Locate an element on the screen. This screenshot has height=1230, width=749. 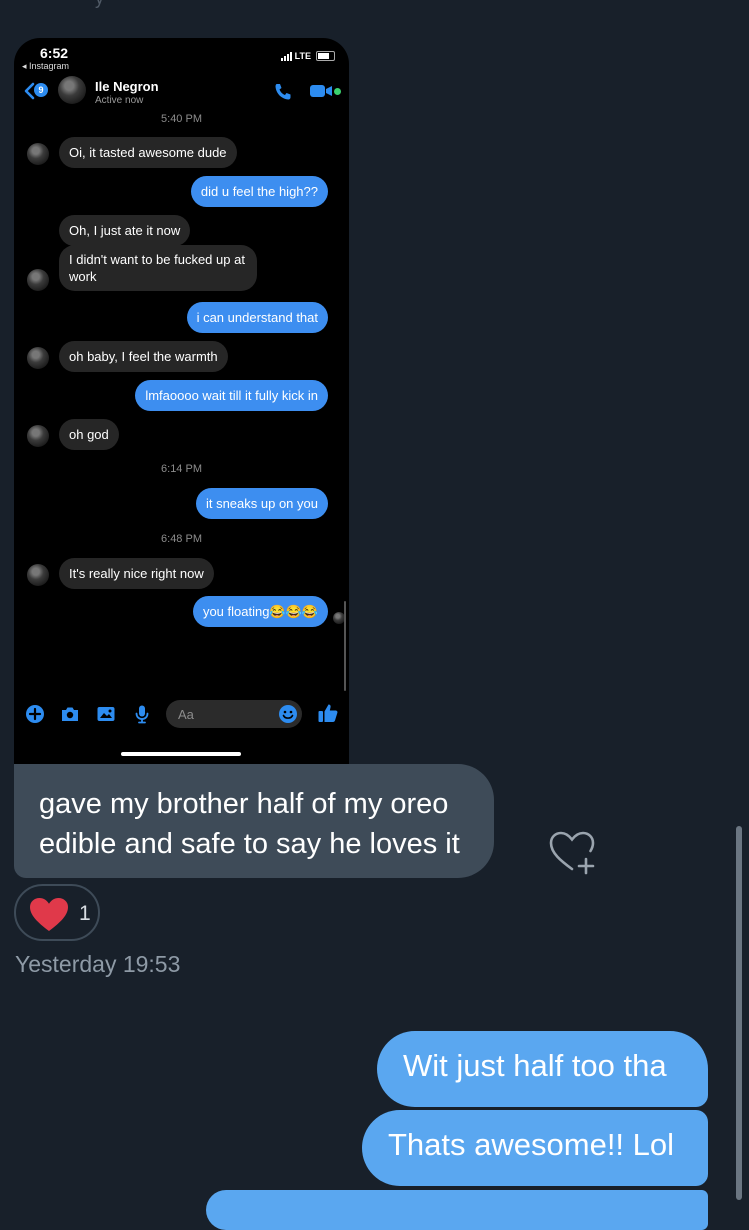
message-incoming: oh baby, I feel the warmth is located at coordinates (143, 356).